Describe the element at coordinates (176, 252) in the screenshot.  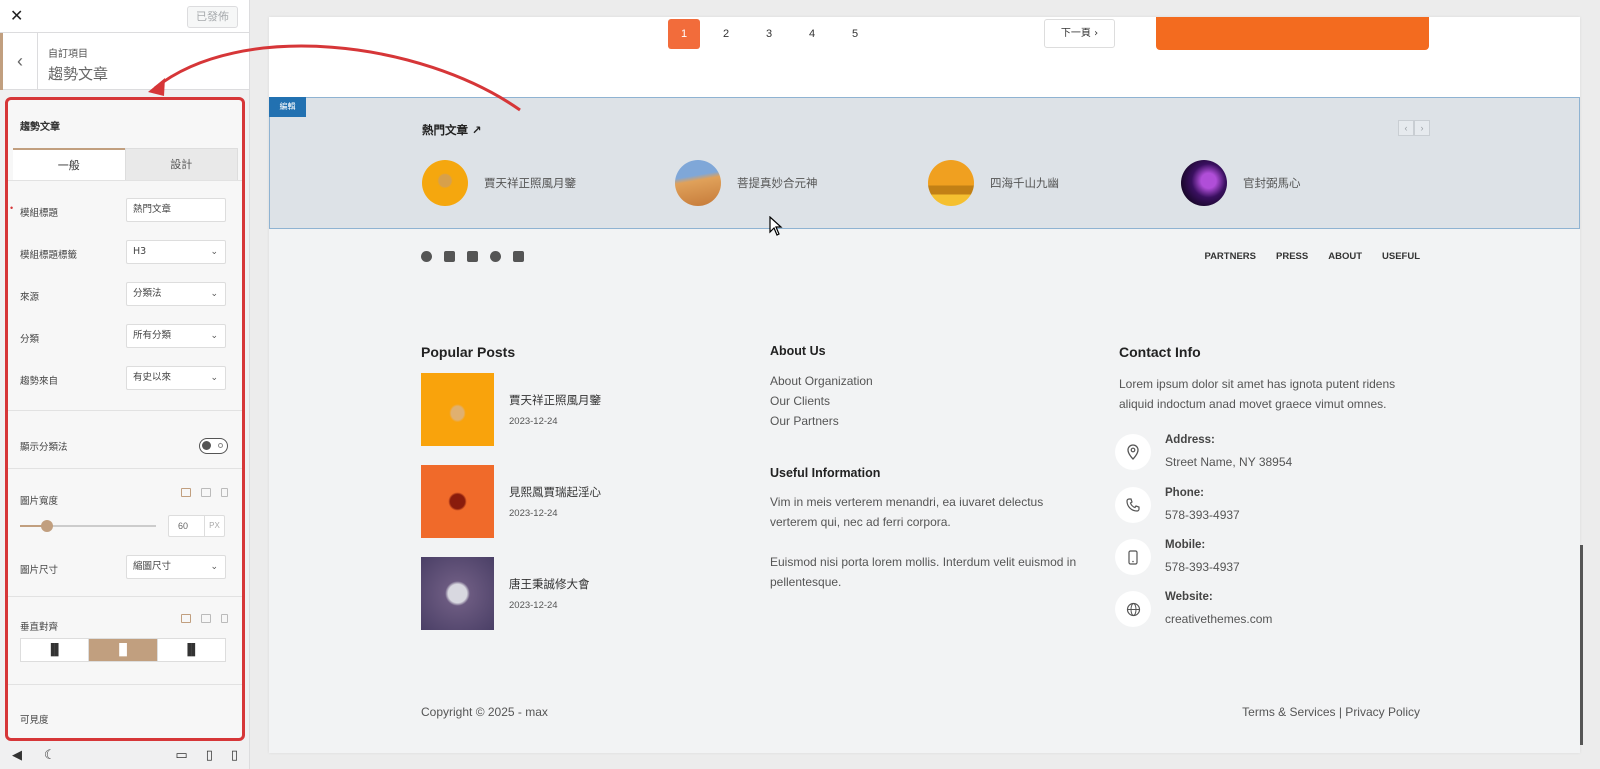
I see `title-tag-select: H3 ⌄` at that location.